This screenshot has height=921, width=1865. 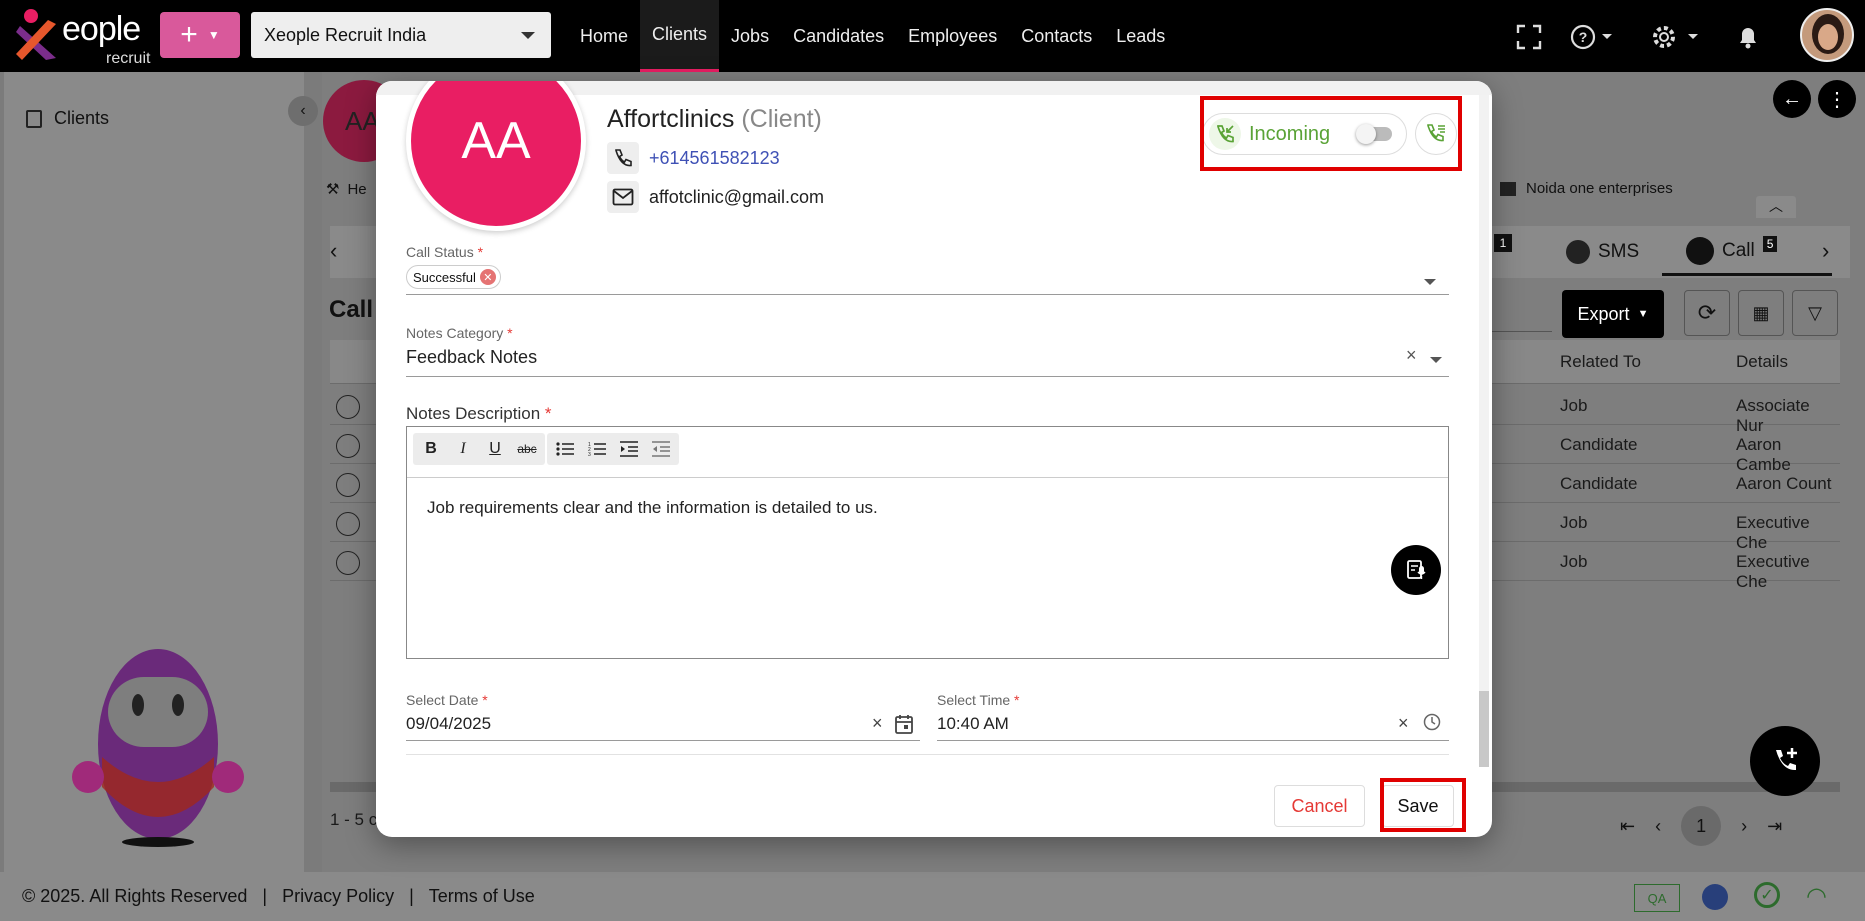 I want to click on cell-related: Job, so click(x=1574, y=405).